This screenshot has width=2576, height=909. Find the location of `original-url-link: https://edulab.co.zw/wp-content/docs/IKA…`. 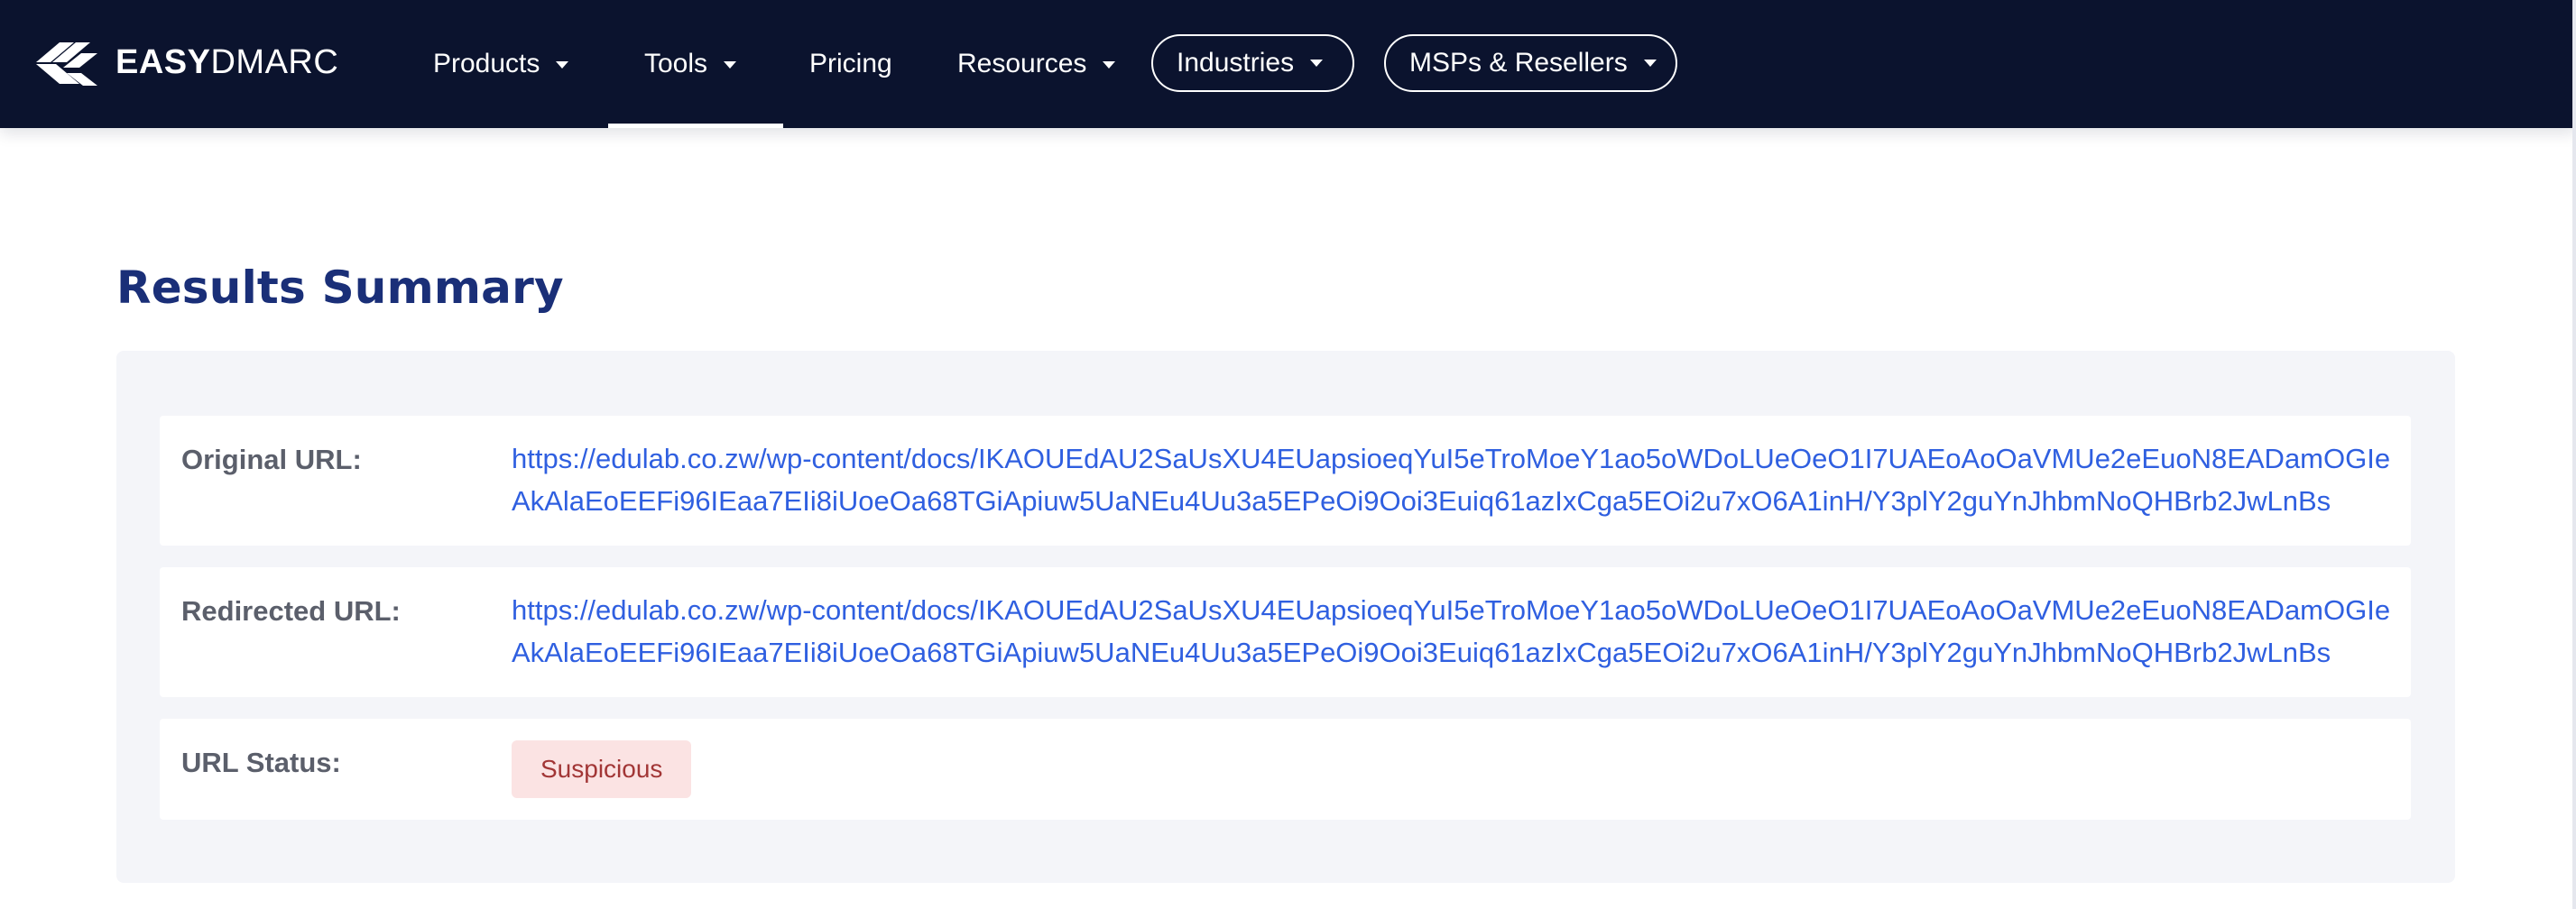

original-url-link: https://edulab.co.zw/wp-content/docs/IKA… is located at coordinates (1452, 480).